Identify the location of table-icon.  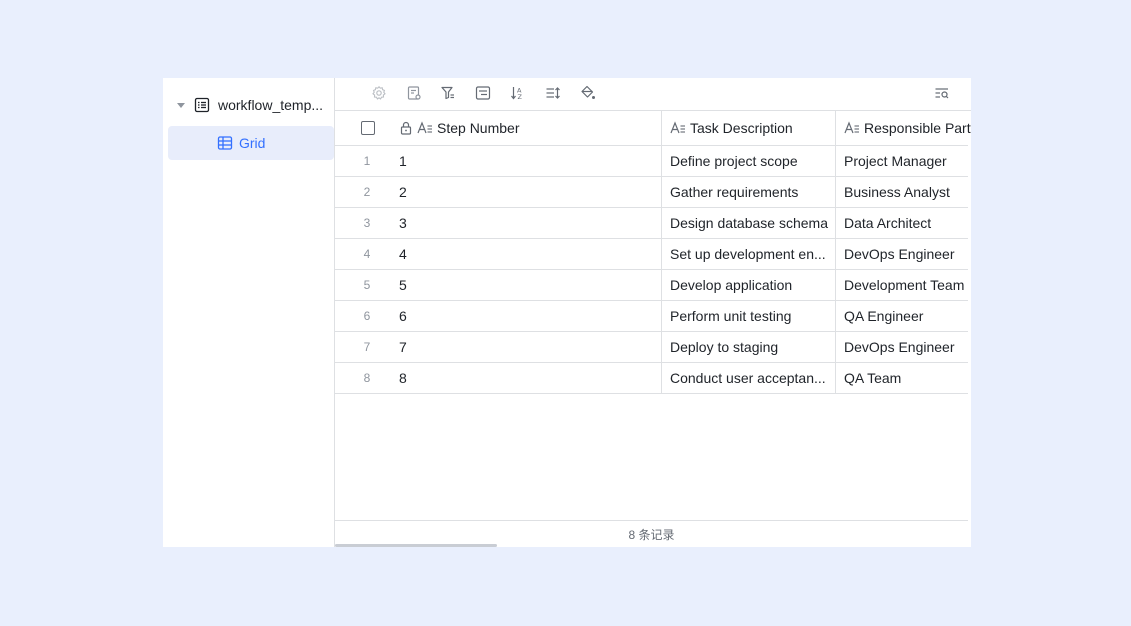
(202, 105).